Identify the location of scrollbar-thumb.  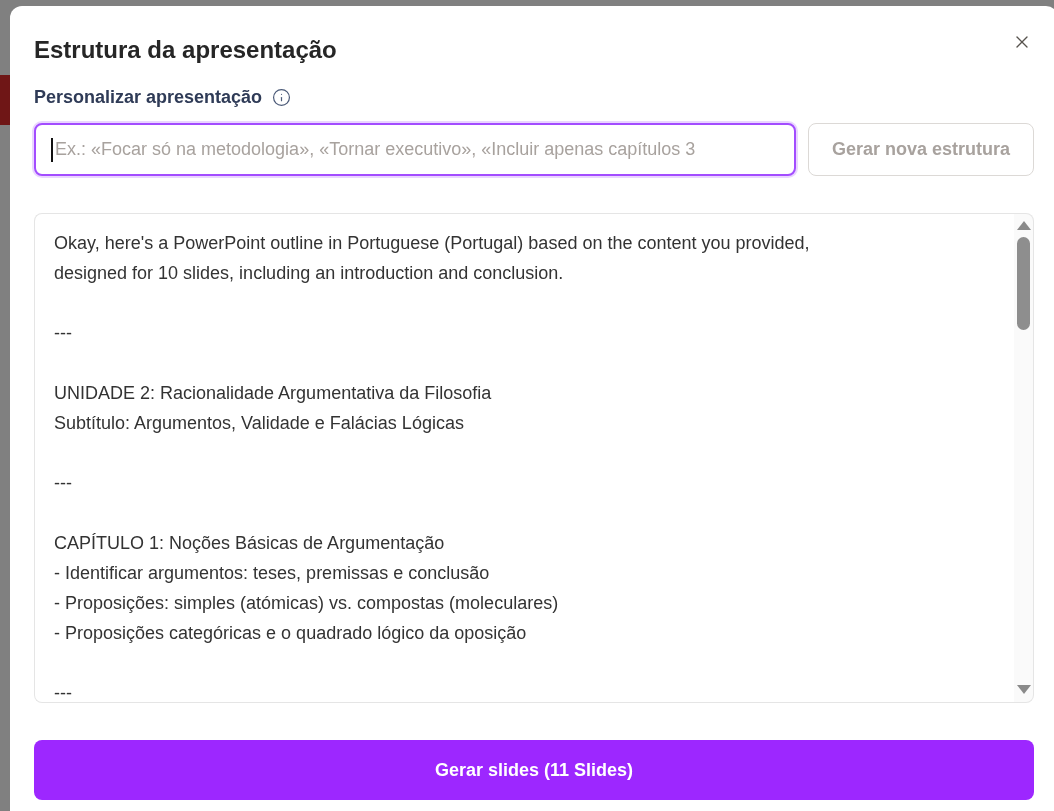
(1023, 283).